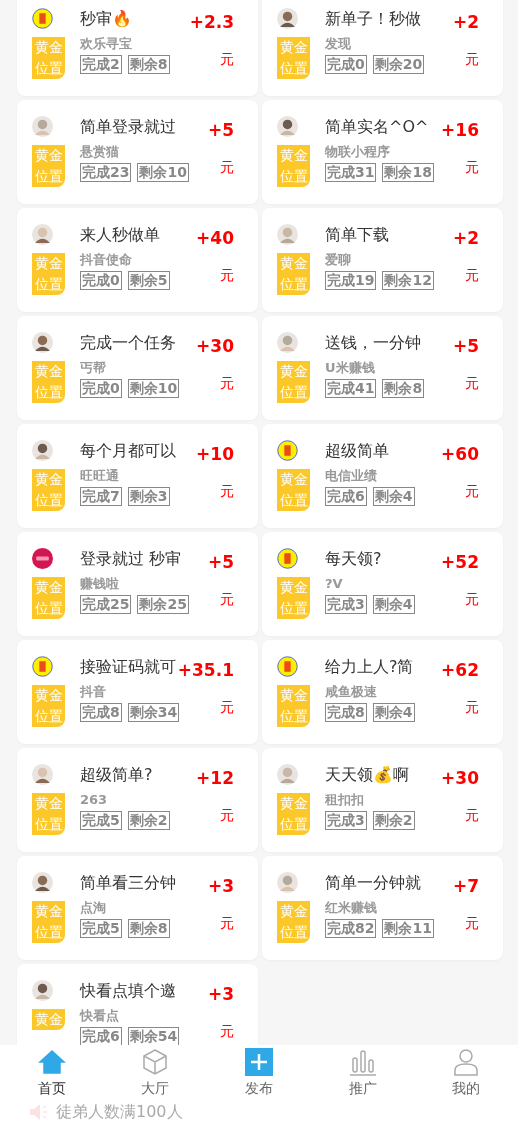 This screenshot has width=518, height=1121. What do you see at coordinates (100, 476) in the screenshot?
I see `app-name: 旺旺通` at bounding box center [100, 476].